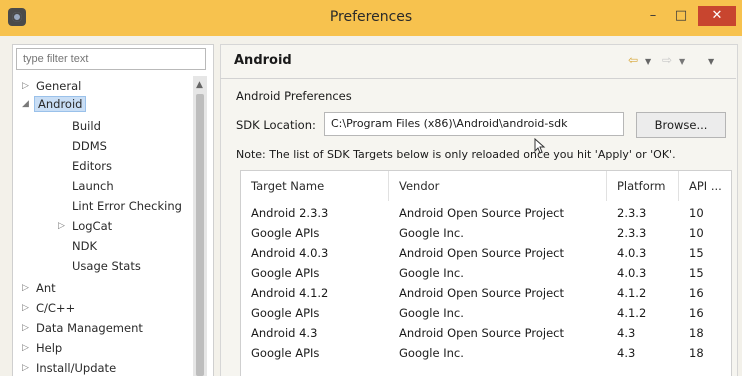 The width and height of the screenshot is (742, 376). What do you see at coordinates (82, 328) in the screenshot?
I see `tree-item-data-management: ▷ Data Management` at bounding box center [82, 328].